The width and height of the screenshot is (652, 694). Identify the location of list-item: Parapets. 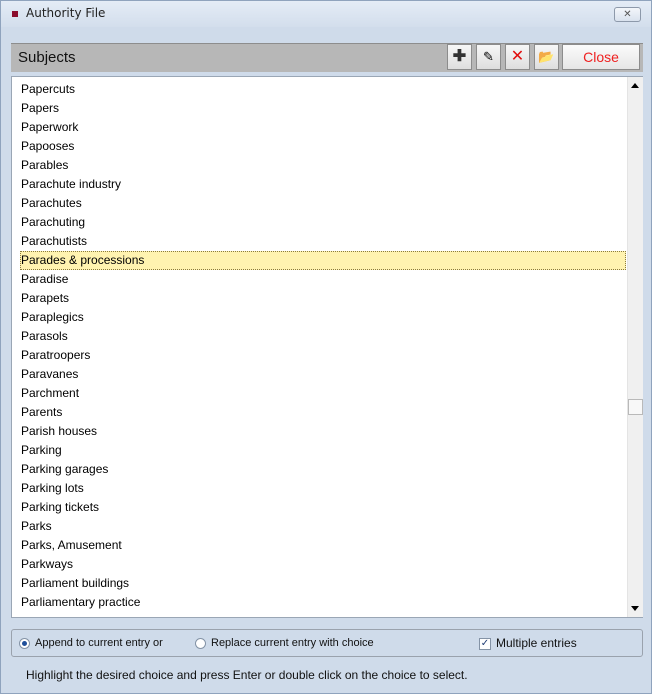
(323, 298).